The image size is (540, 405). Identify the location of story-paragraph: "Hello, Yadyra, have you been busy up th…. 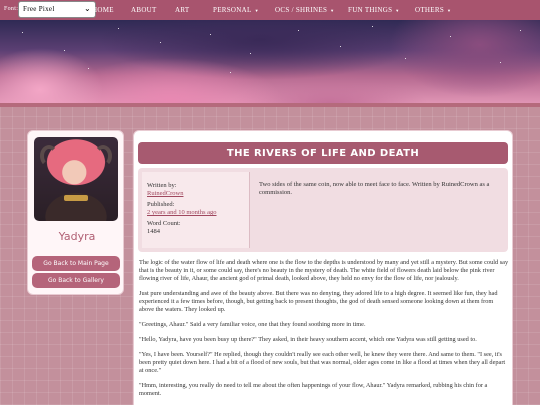
(308, 339).